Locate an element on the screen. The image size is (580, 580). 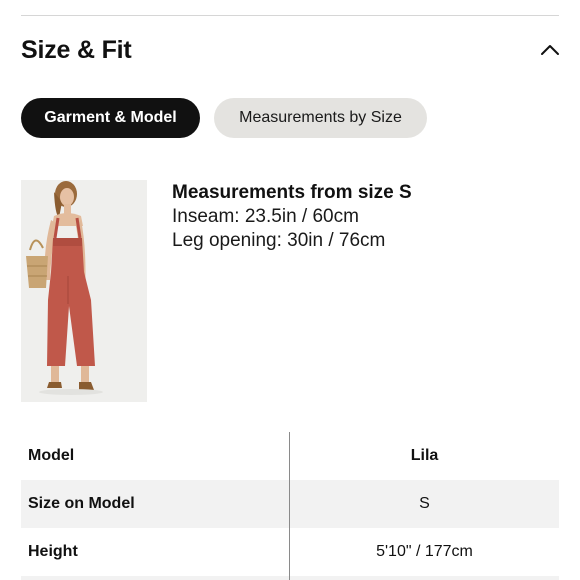
row-value: 5'10" / 177cm is located at coordinates (424, 551).